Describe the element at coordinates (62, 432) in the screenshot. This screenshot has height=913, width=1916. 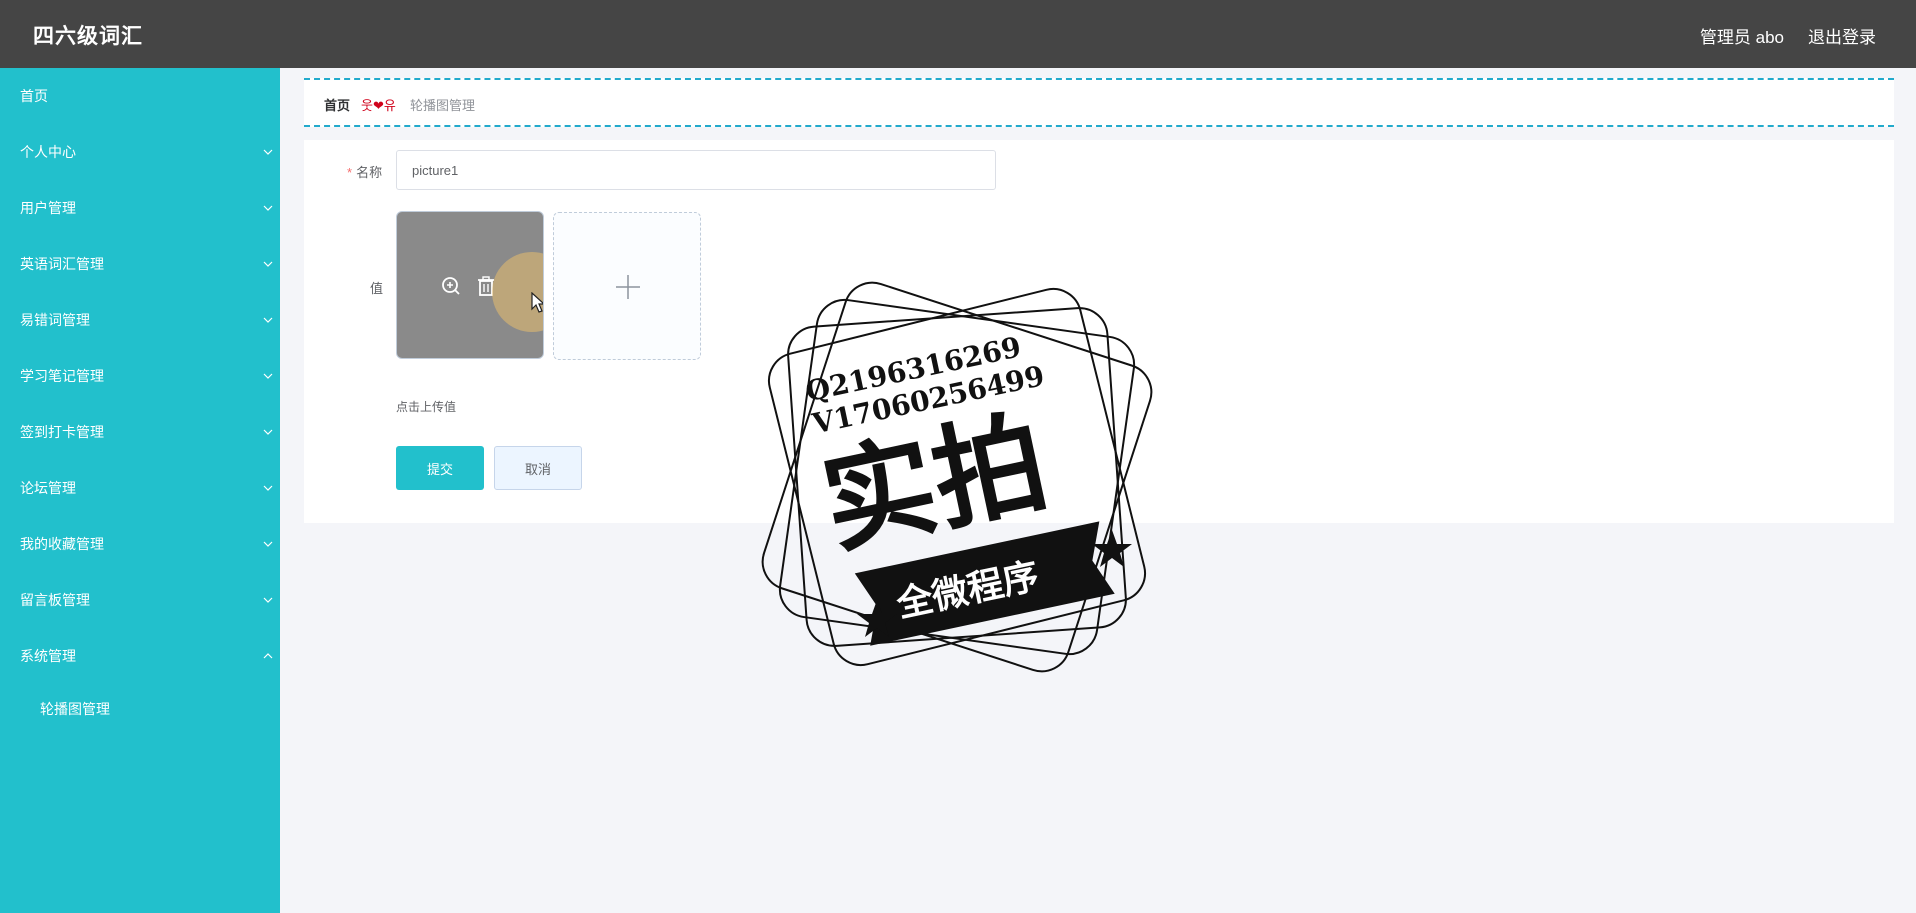
I see `sidebar-item-label: 签到打卡管理` at that location.